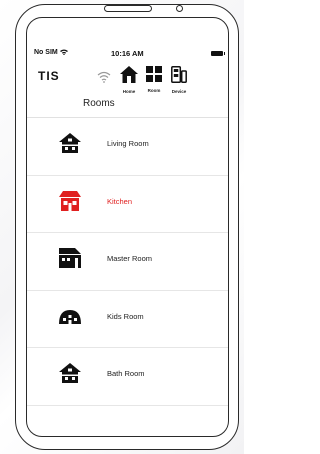 Image resolution: width=320 pixels, height=454 pixels. What do you see at coordinates (46, 52) in the screenshot?
I see `carrier-text: No SIM` at bounding box center [46, 52].